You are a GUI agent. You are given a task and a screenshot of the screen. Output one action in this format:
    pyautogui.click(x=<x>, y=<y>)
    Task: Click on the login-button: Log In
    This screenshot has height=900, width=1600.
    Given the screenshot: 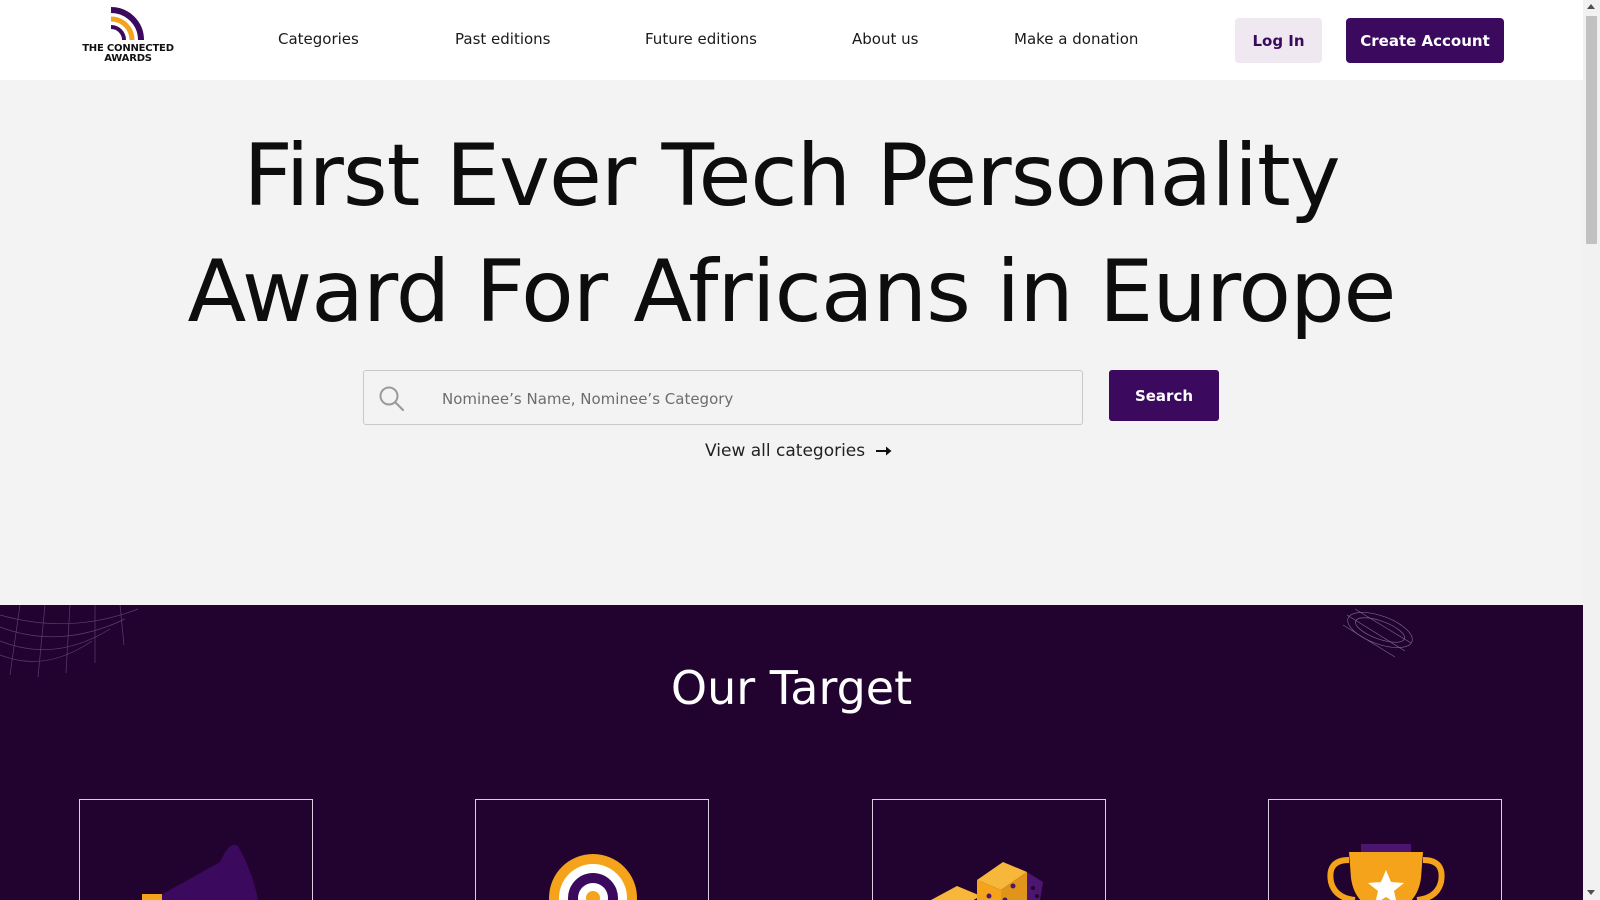 What is the action you would take?
    pyautogui.click(x=1278, y=40)
    